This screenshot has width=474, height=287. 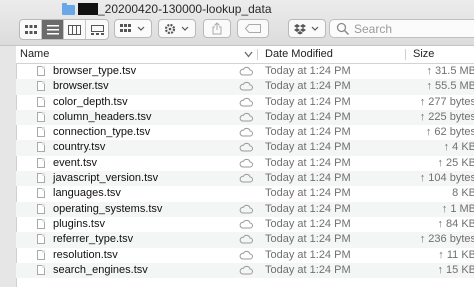 I want to click on file-row: country.tsv Today at 1:24 PM ↑ 4 KB, so click(x=245, y=148).